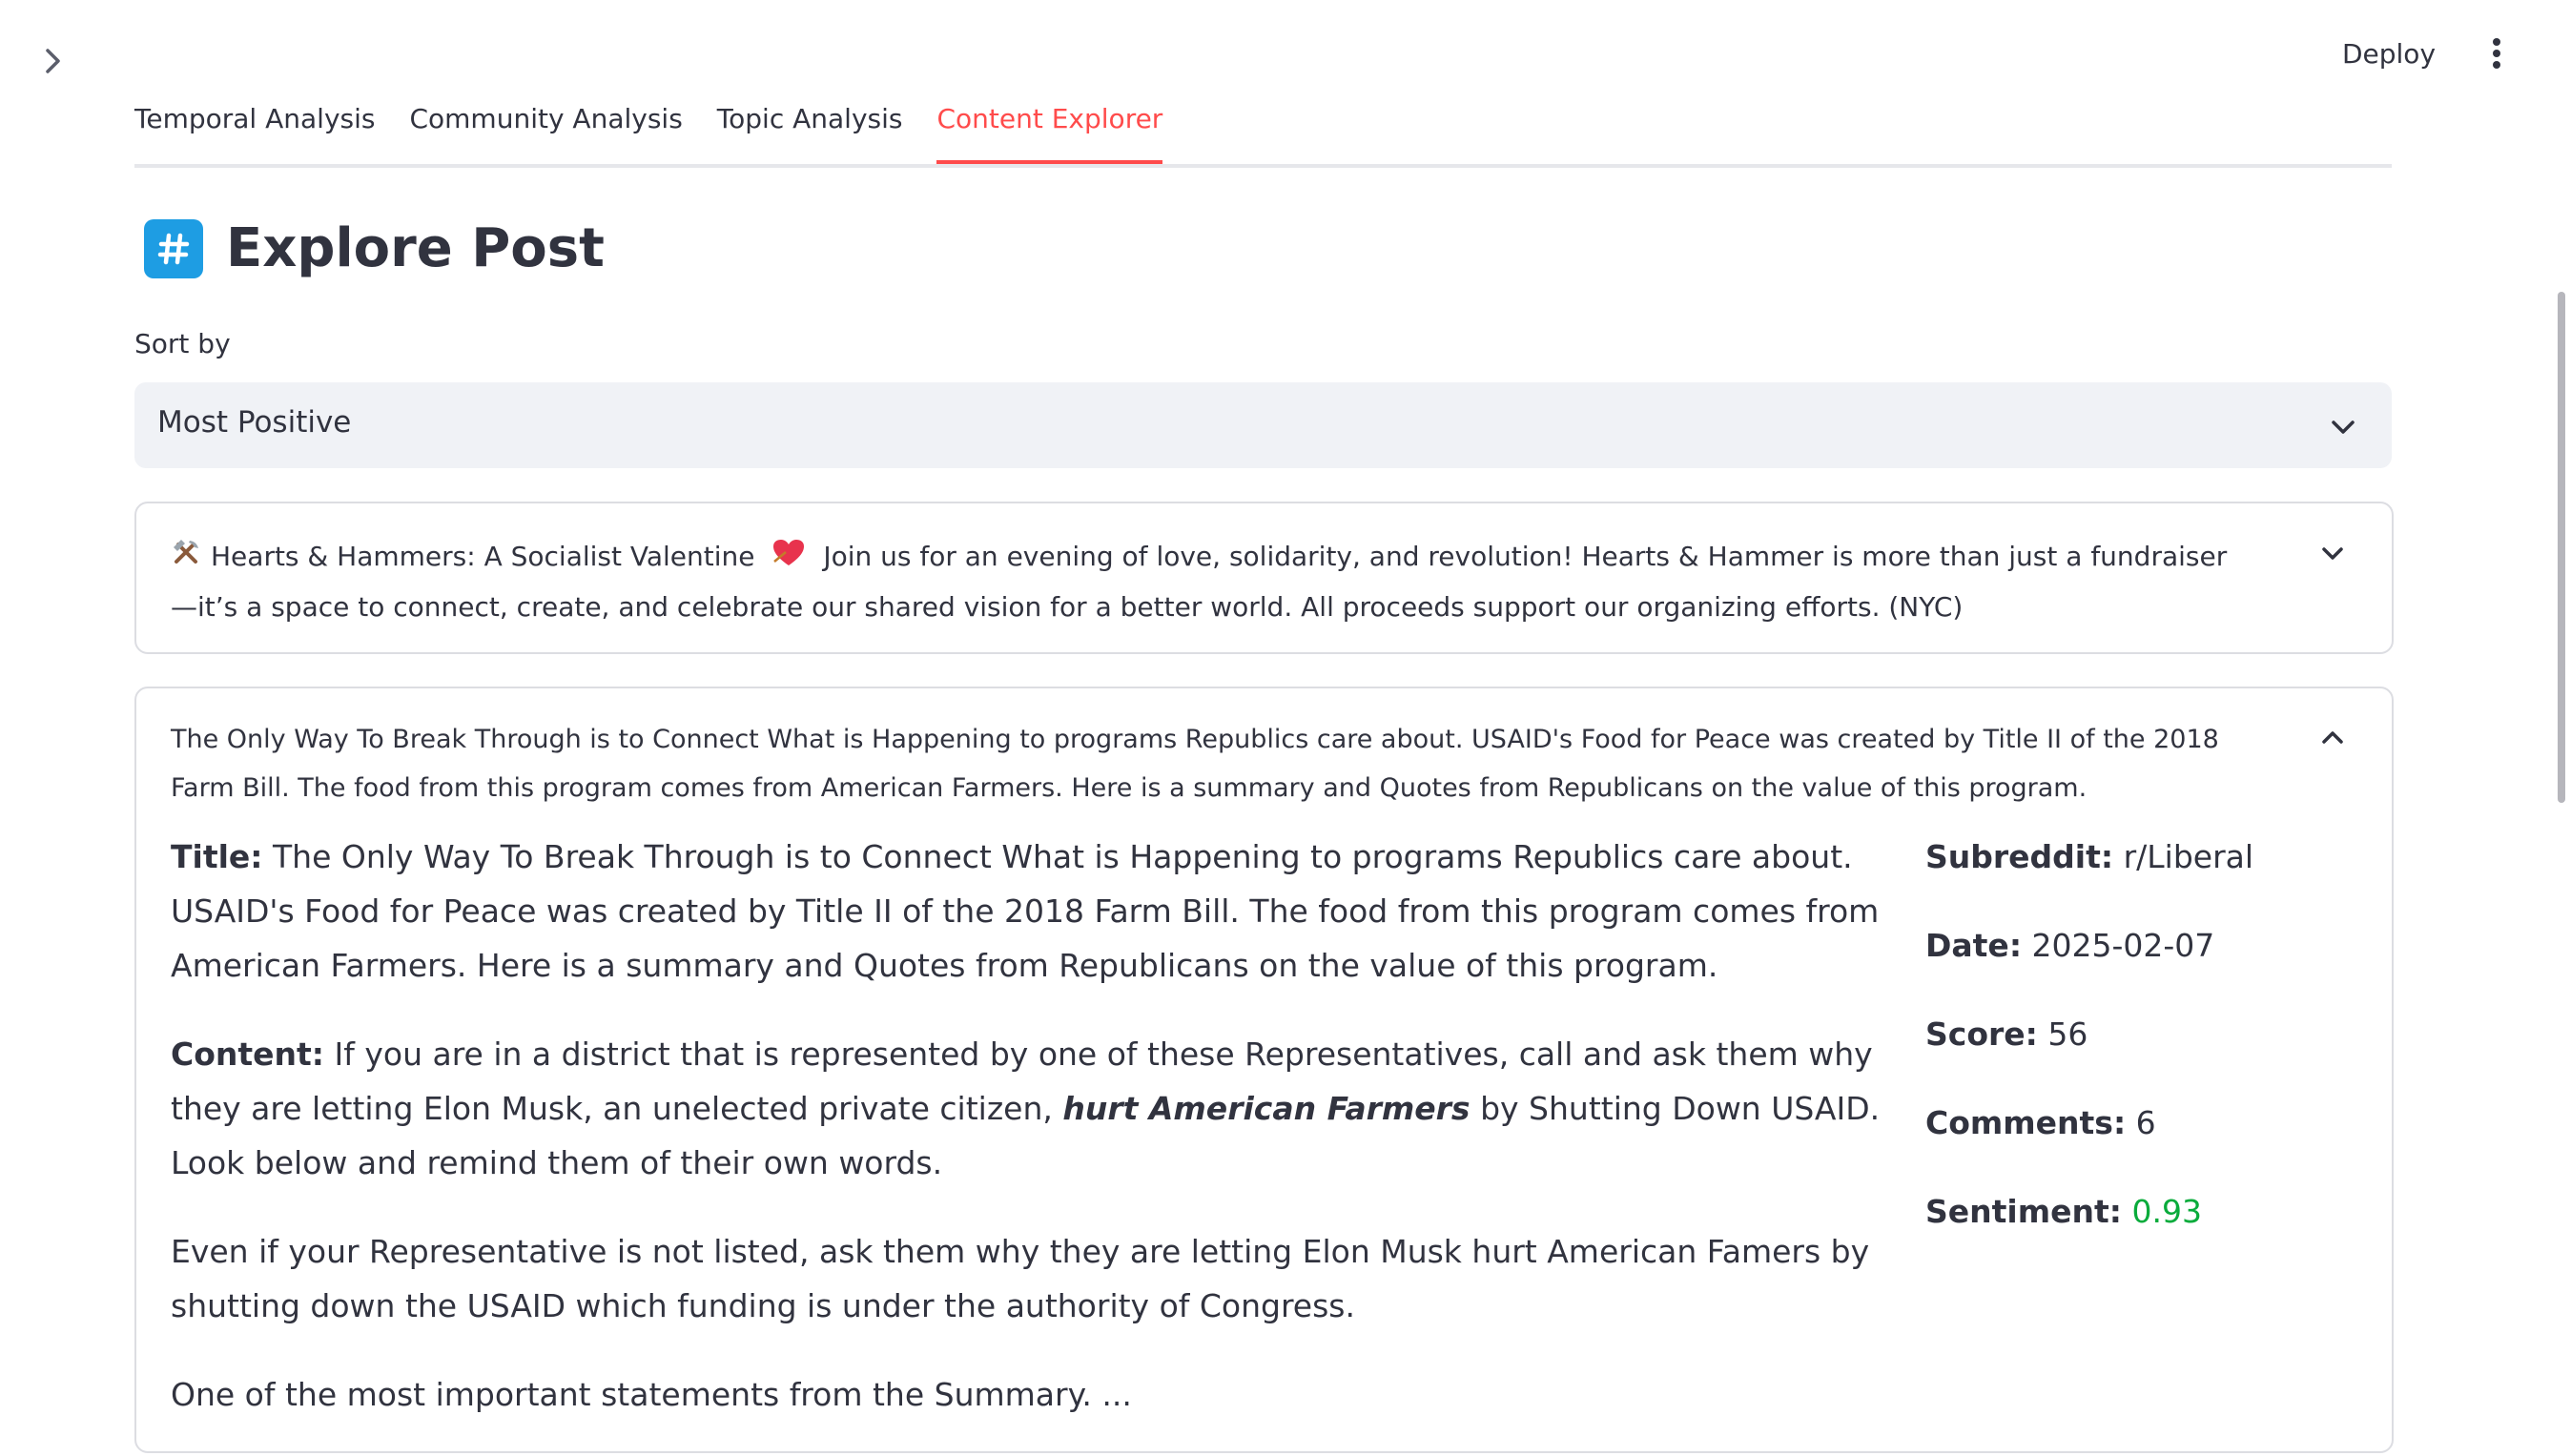  What do you see at coordinates (248, 1054) in the screenshot?
I see `content-label: Content:` at bounding box center [248, 1054].